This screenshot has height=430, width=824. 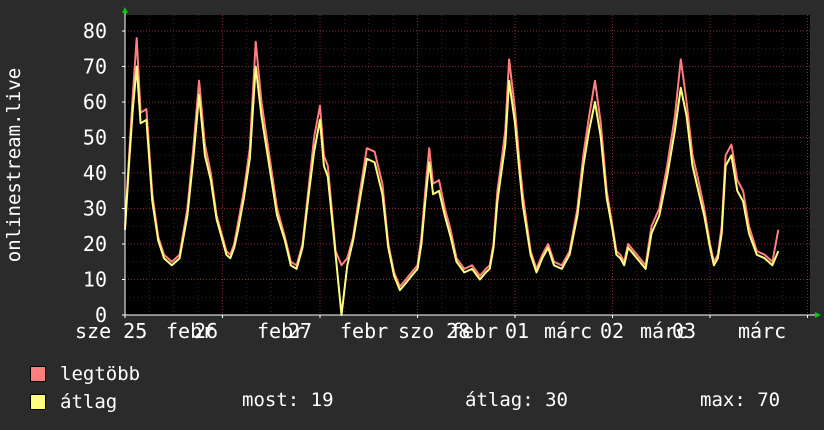 What do you see at coordinates (684, 331) in the screenshot?
I see `x-tick-label: 03` at bounding box center [684, 331].